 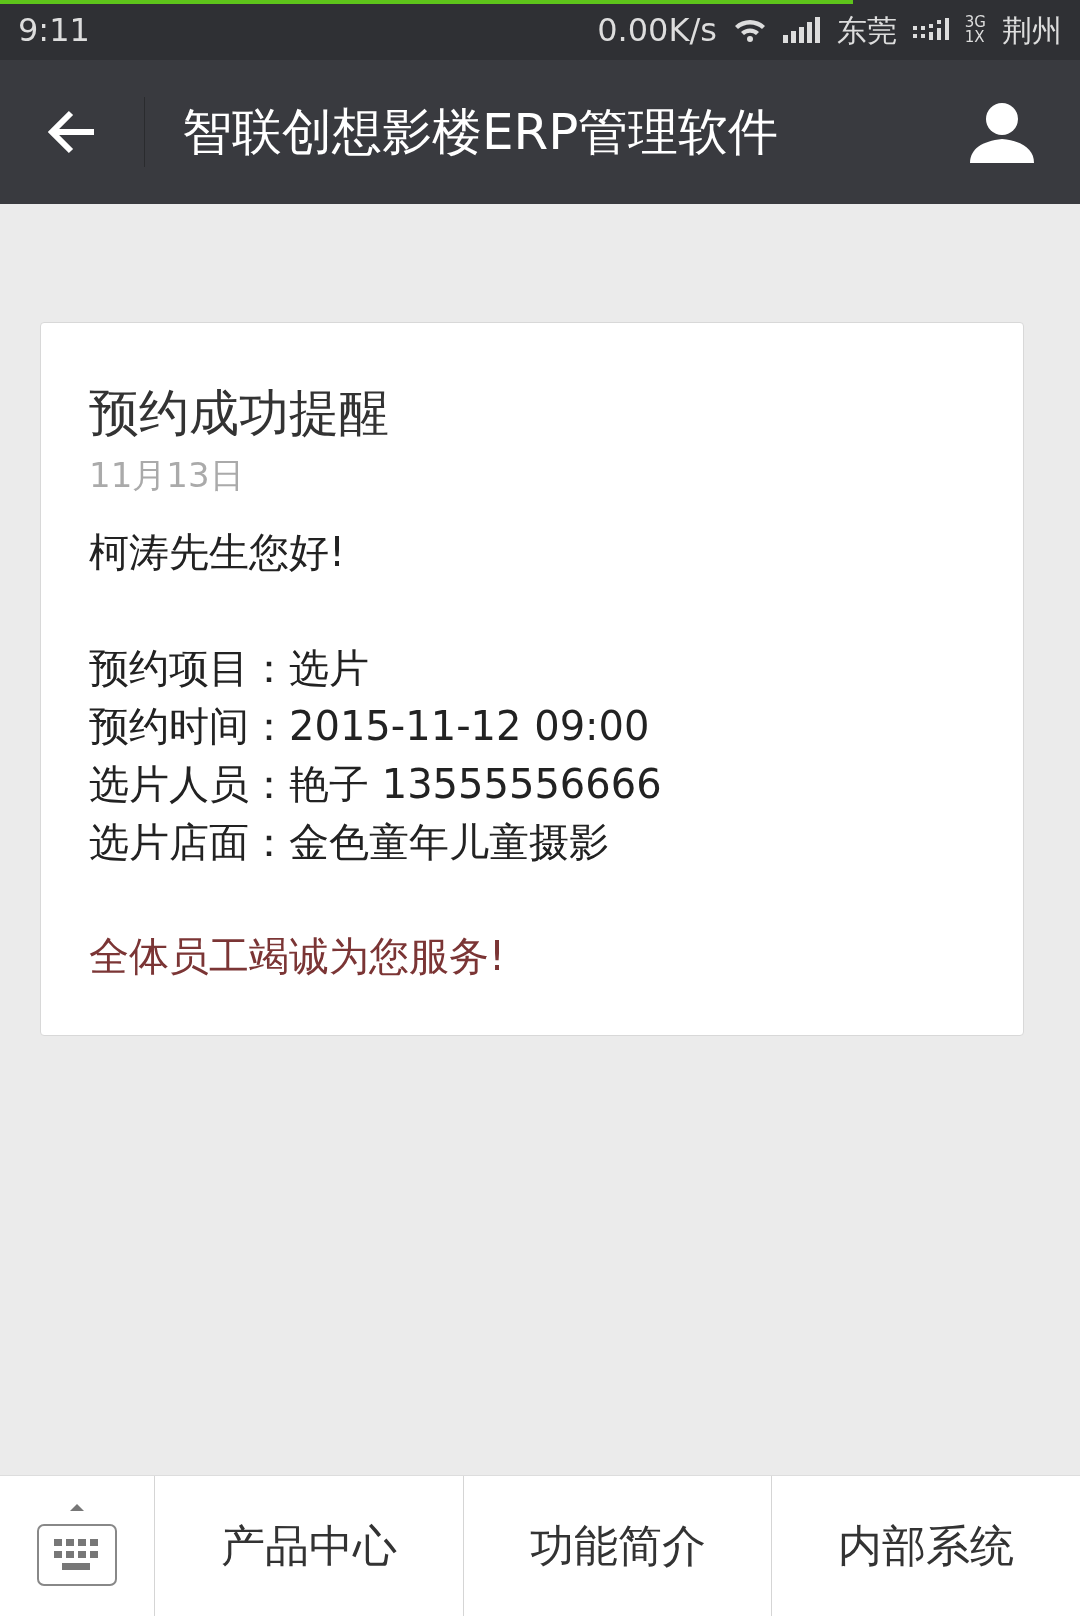 I want to click on greeting-text: 柯涛先生您好!, so click(x=218, y=552).